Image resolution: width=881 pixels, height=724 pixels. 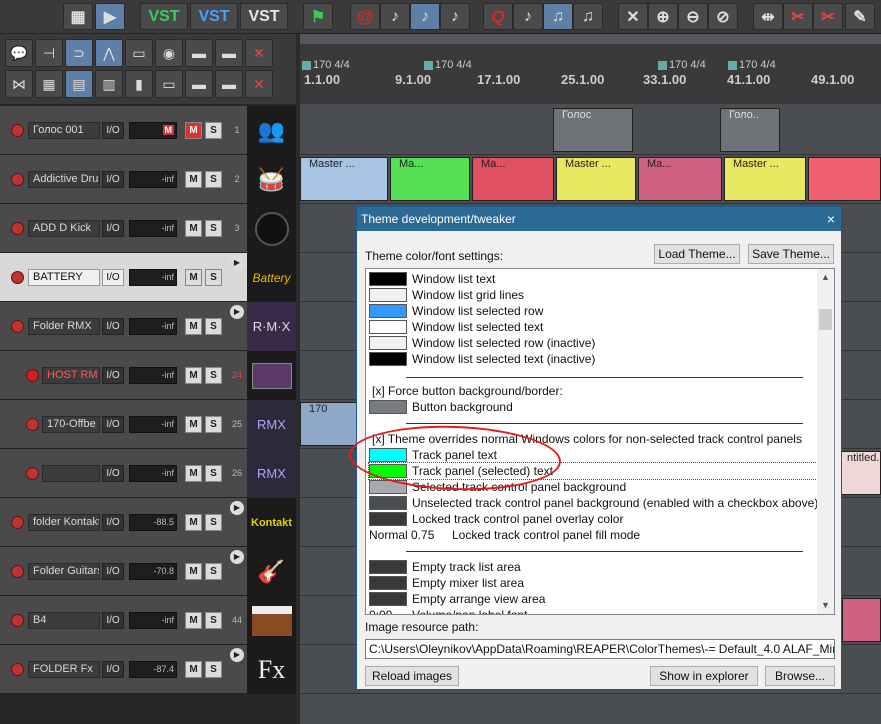 I want to click on scroll-up-icon: ▲, so click(x=825, y=277).